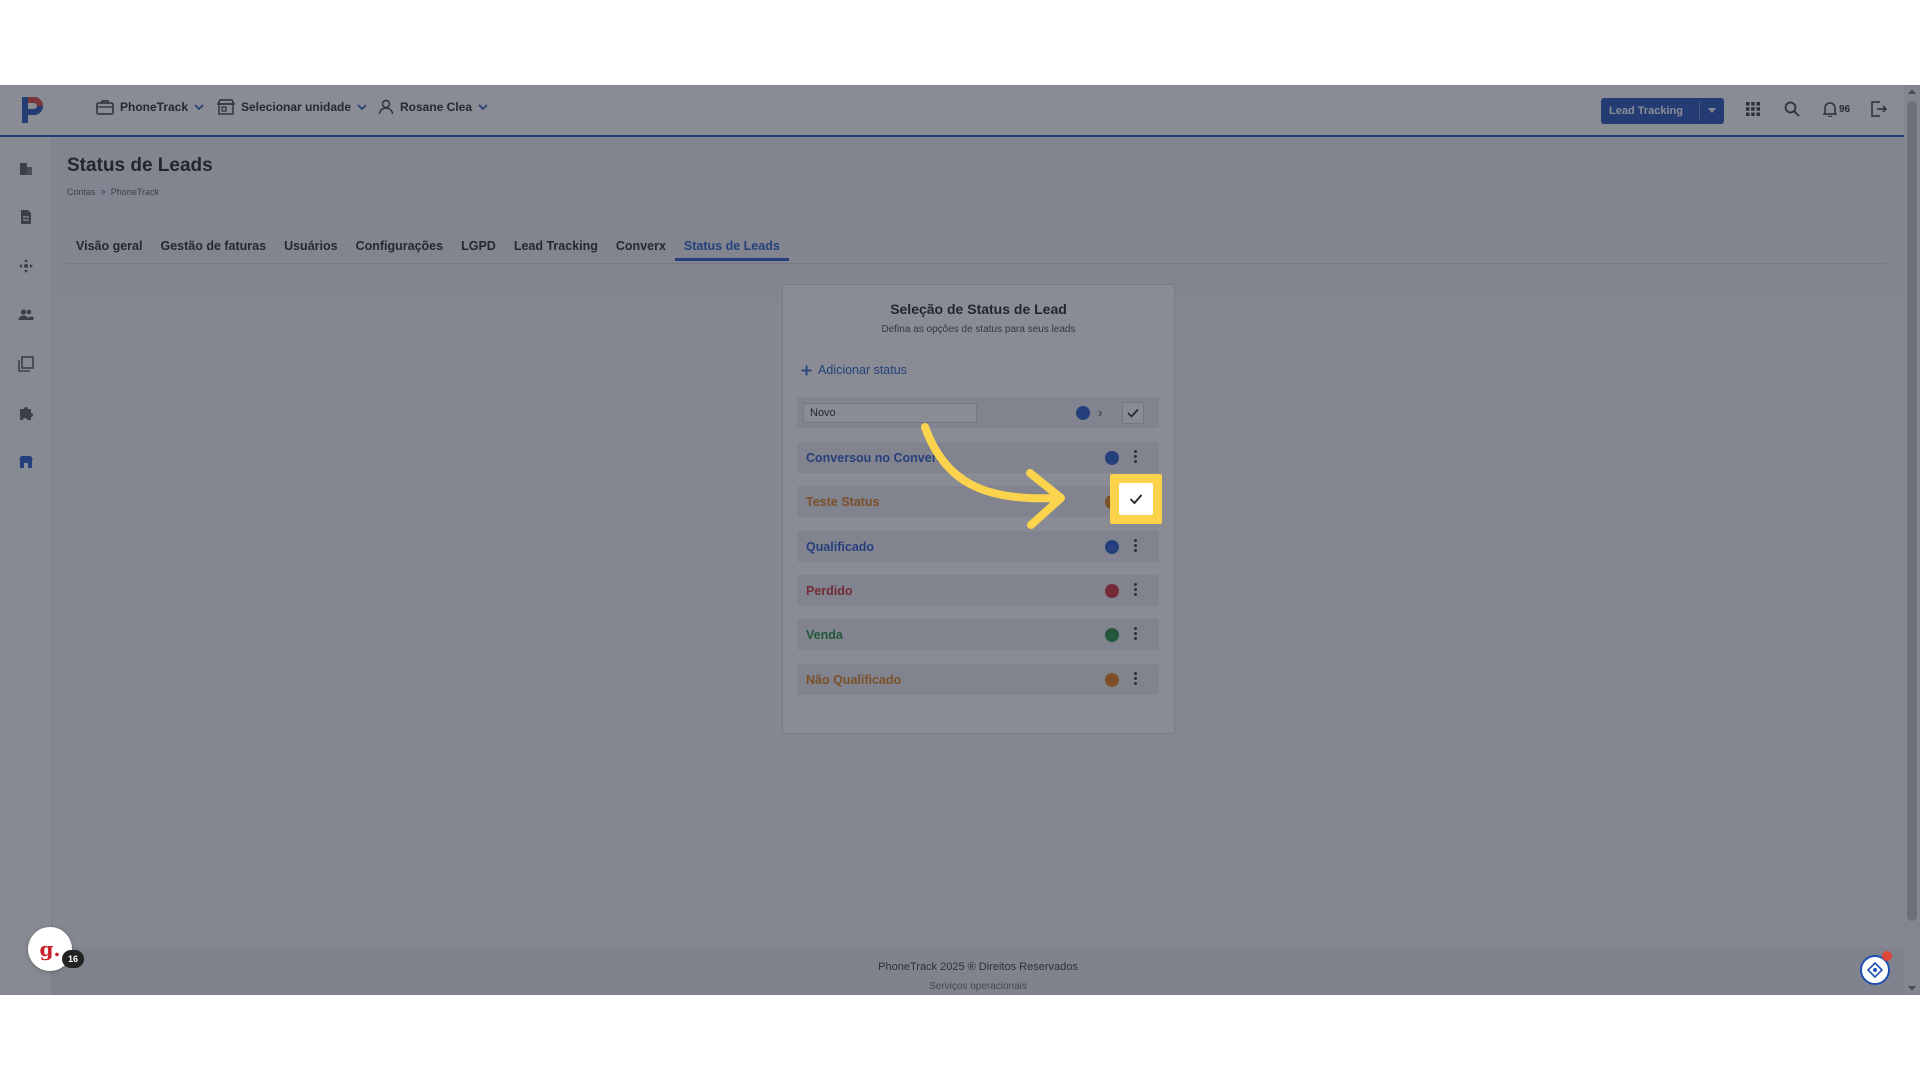  Describe the element at coordinates (829, 591) in the screenshot. I see `status-label: Perdido` at that location.